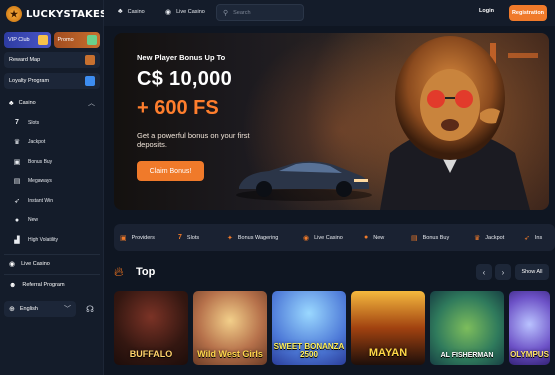  I want to click on show-all-button: Show All, so click(532, 272).